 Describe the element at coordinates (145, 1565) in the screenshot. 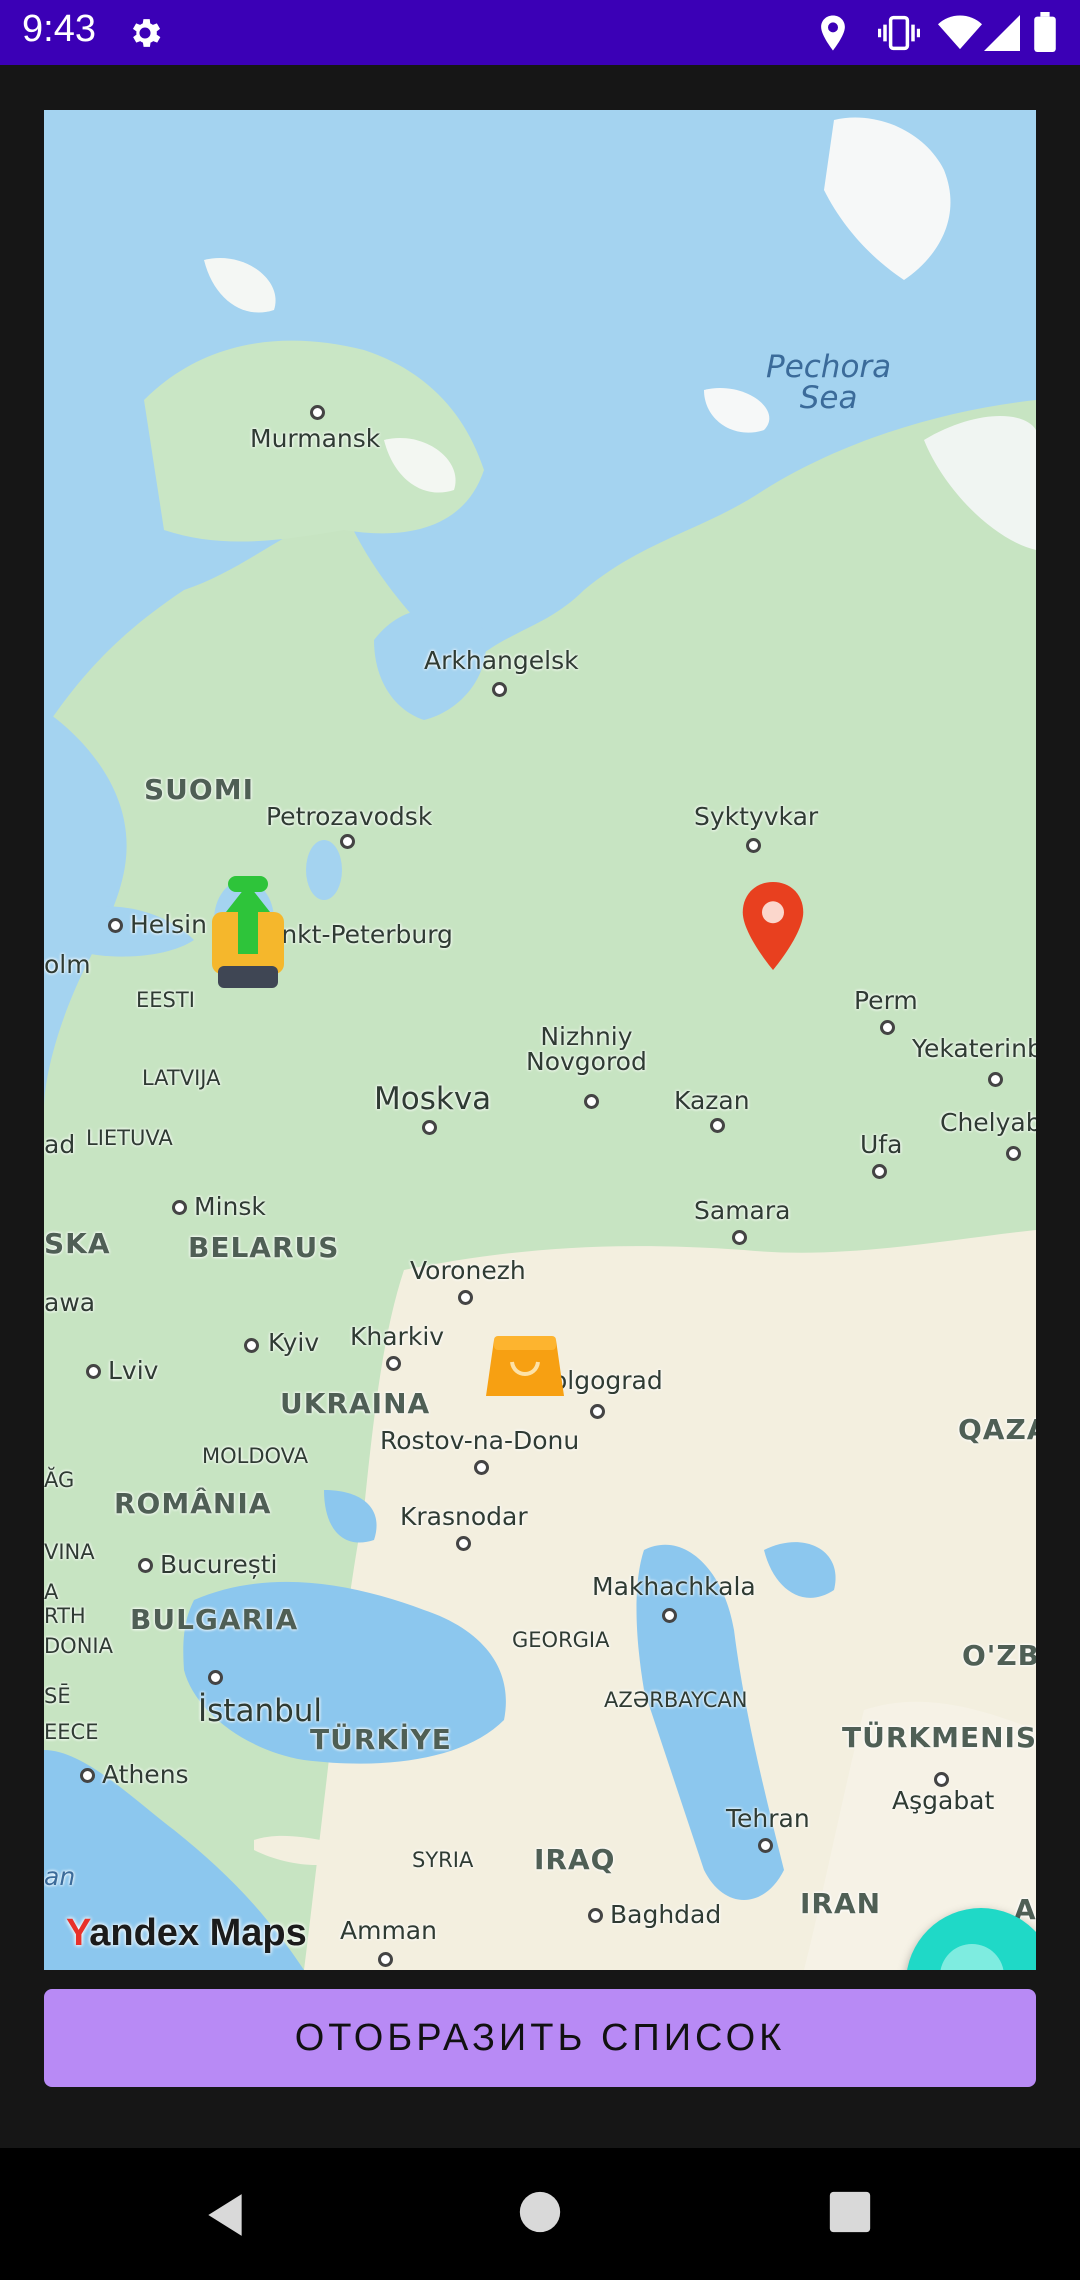

I see `city-dot-bucuresti` at that location.